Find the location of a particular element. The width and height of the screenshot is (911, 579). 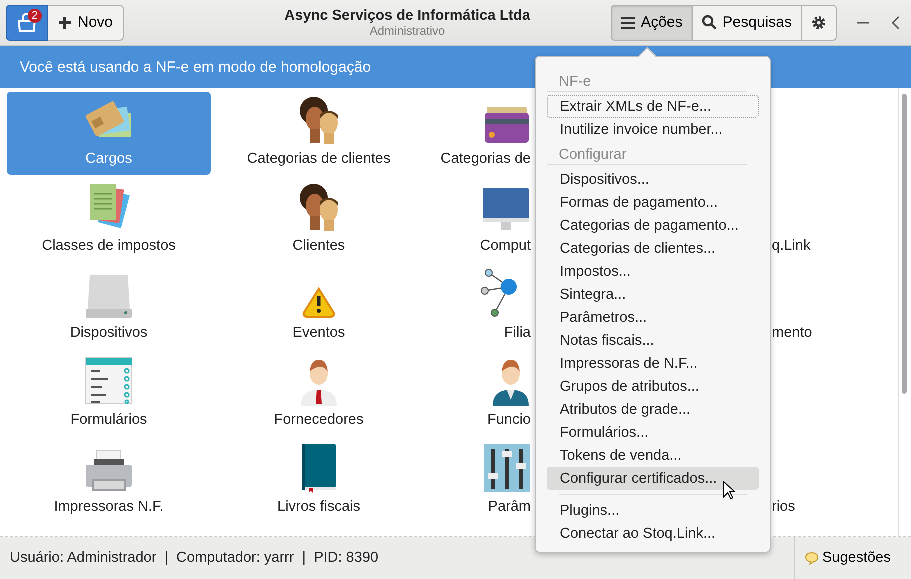

speech-bubble-icon is located at coordinates (812, 558).